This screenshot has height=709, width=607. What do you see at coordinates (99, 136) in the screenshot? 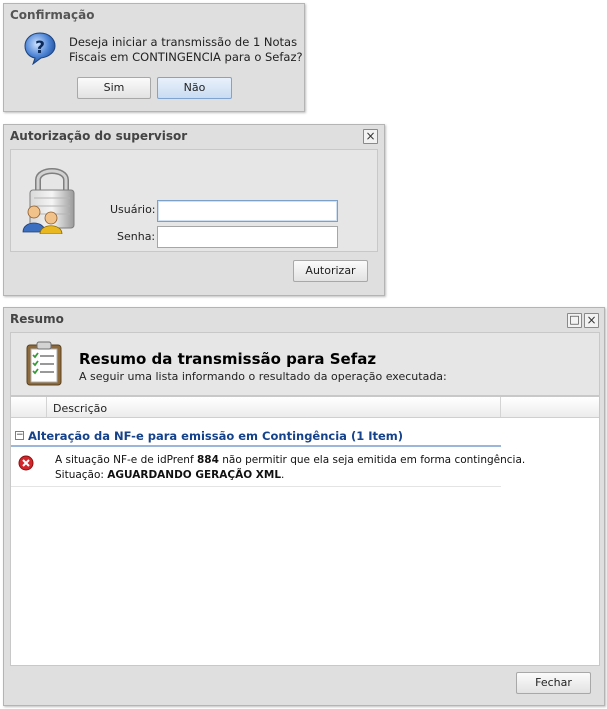
I see `auth-title: Autorização do supervisor` at bounding box center [99, 136].